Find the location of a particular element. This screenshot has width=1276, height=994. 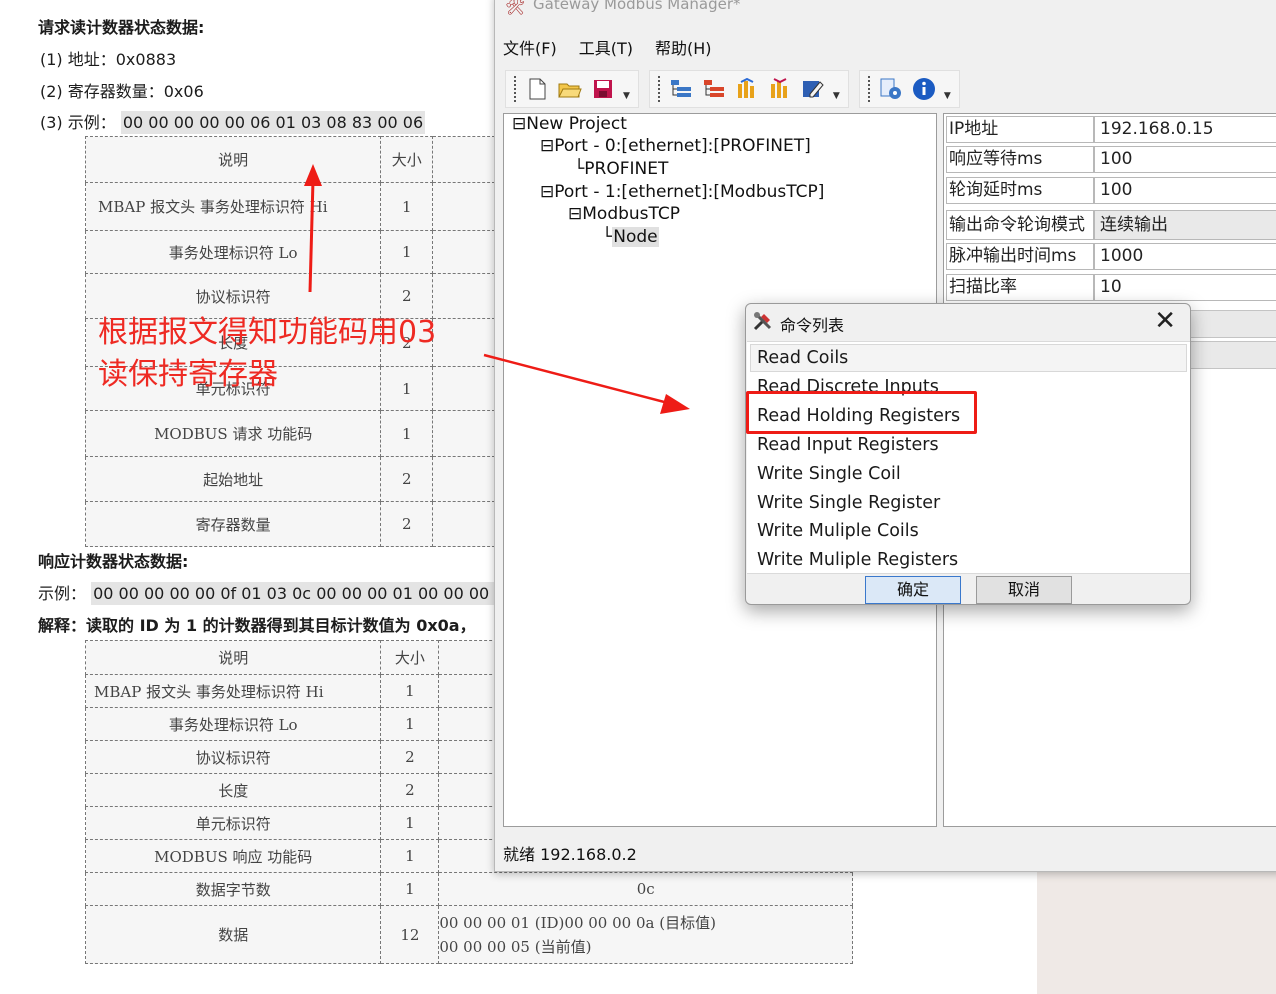

request-register-count: (2) 寄存器数量：0x06 is located at coordinates (122, 91).